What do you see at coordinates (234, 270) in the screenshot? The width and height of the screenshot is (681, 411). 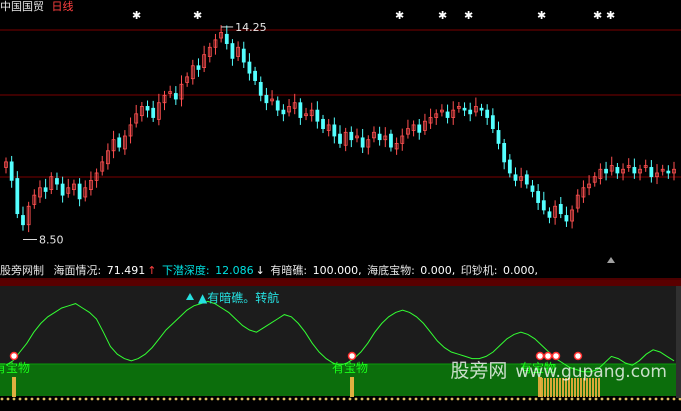 I see `indicator-value-1: 12.086` at bounding box center [234, 270].